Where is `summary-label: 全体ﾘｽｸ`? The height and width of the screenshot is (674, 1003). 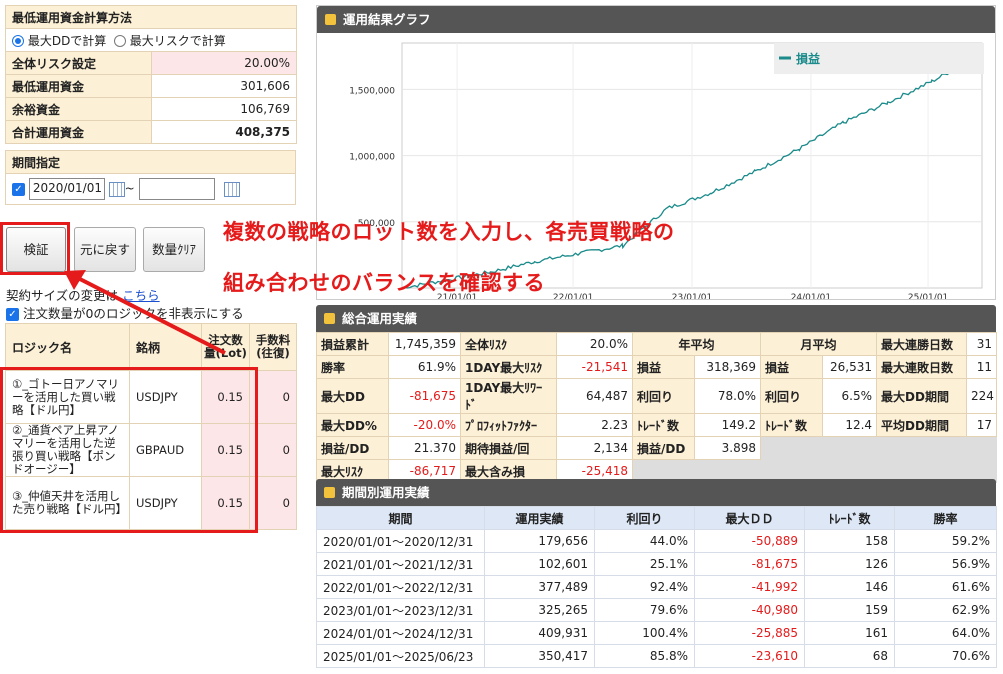 summary-label: 全体ﾘｽｸ is located at coordinates (508, 344).